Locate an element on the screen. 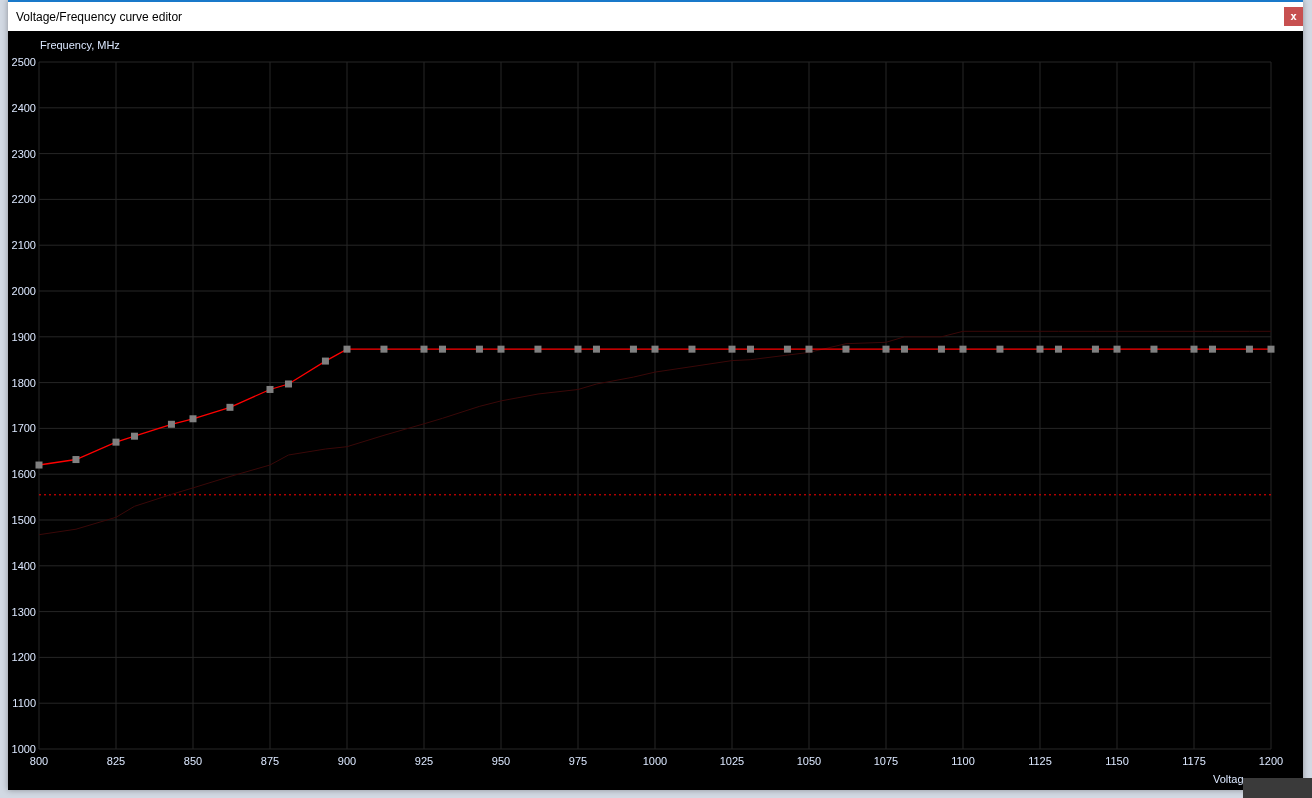 The height and width of the screenshot is (798, 1312). x-tick-label: 1000 is located at coordinates (655, 761).